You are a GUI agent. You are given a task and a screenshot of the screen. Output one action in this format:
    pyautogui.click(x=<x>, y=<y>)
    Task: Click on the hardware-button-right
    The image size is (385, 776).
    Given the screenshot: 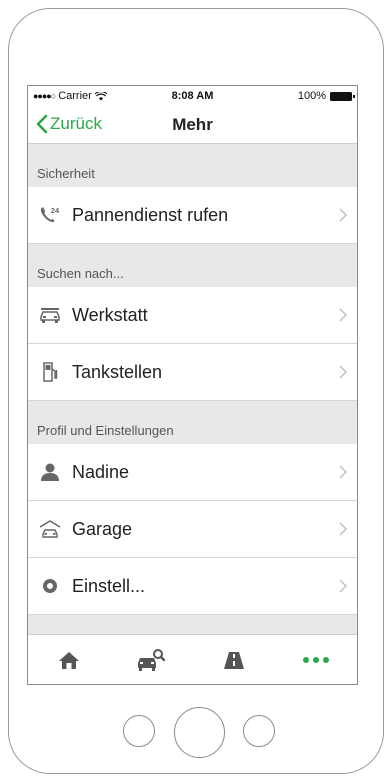 What is the action you would take?
    pyautogui.click(x=259, y=731)
    